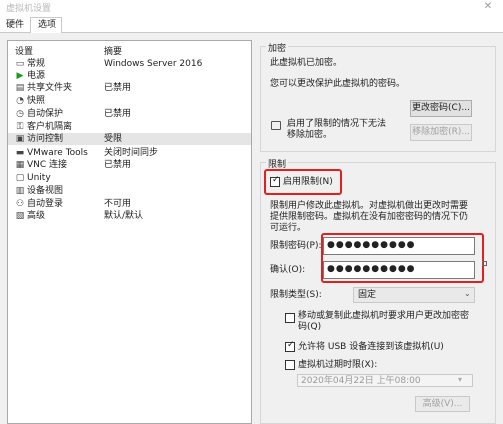 This screenshot has height=424, width=503. I want to click on general-icon: ▭, so click(20, 64).